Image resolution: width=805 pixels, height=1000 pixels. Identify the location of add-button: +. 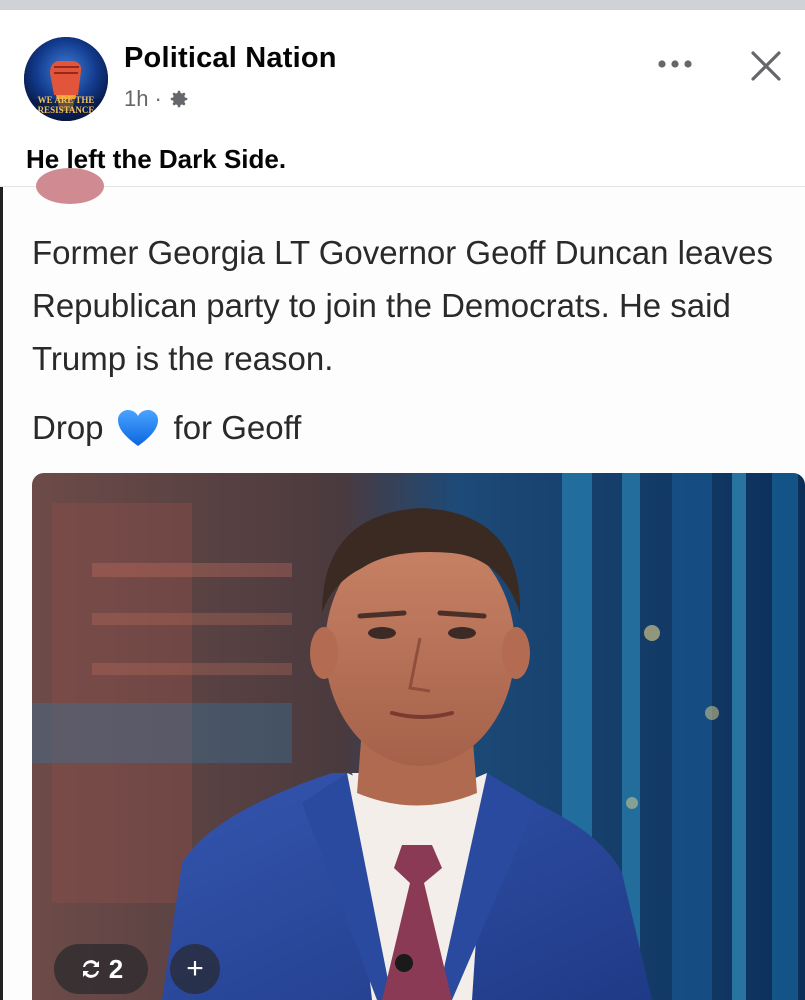
(195, 969).